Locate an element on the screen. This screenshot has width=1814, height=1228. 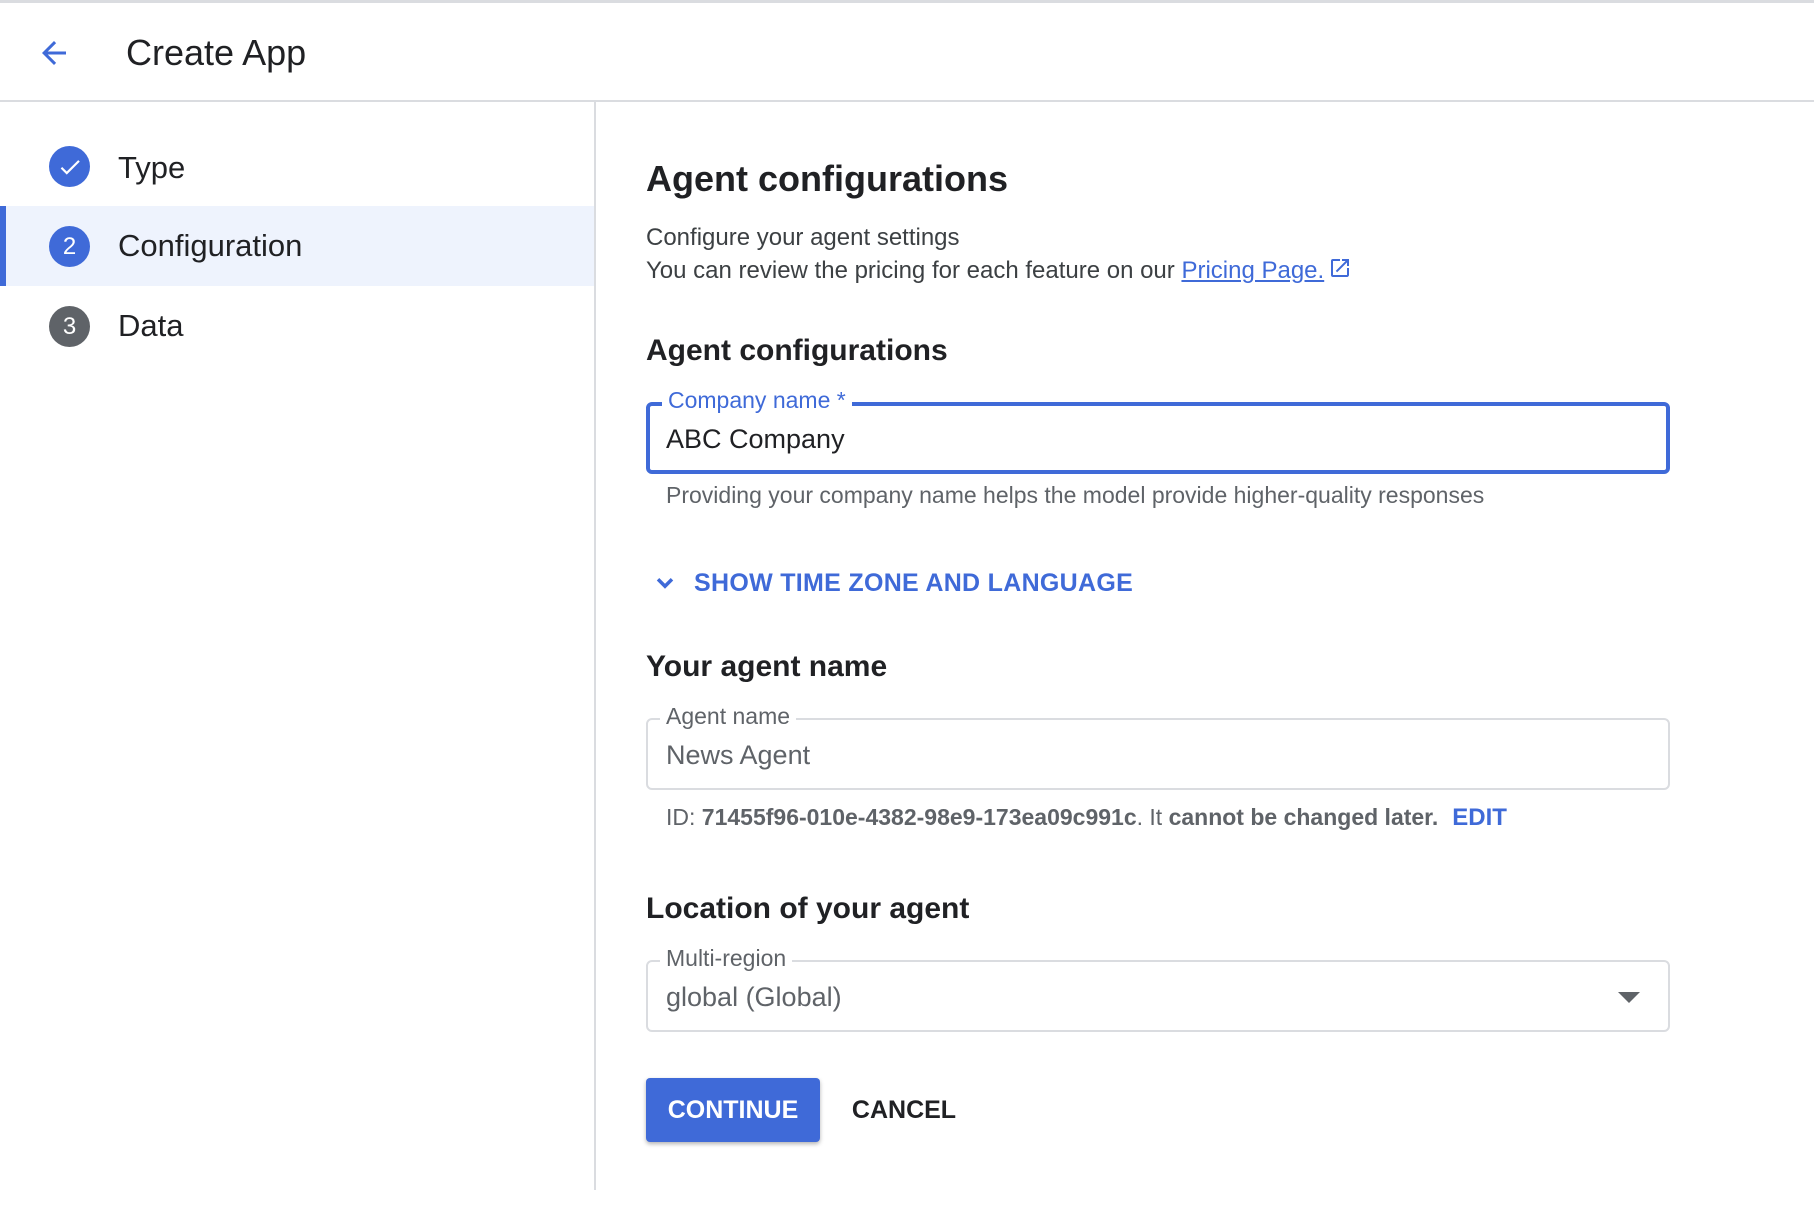
toggle-label: SHOW TIME ZONE AND LANGUAGE is located at coordinates (914, 582).